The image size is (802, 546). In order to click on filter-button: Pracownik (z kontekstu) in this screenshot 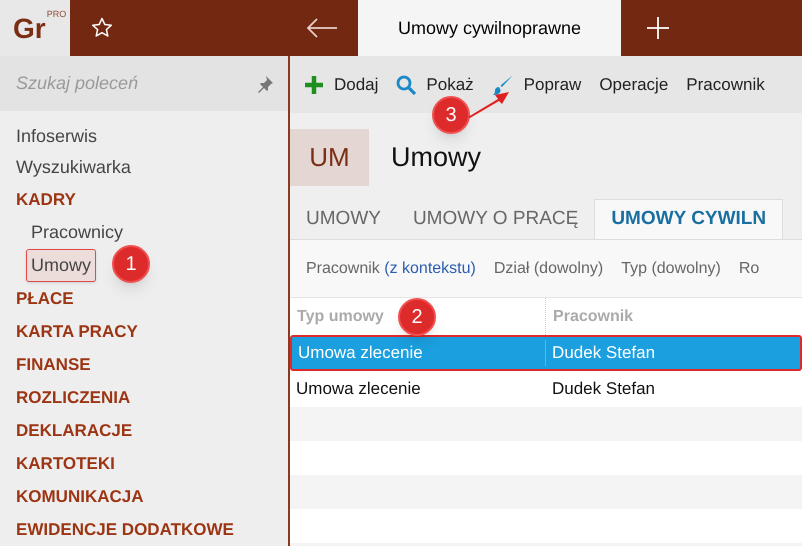, I will do `click(391, 268)`.